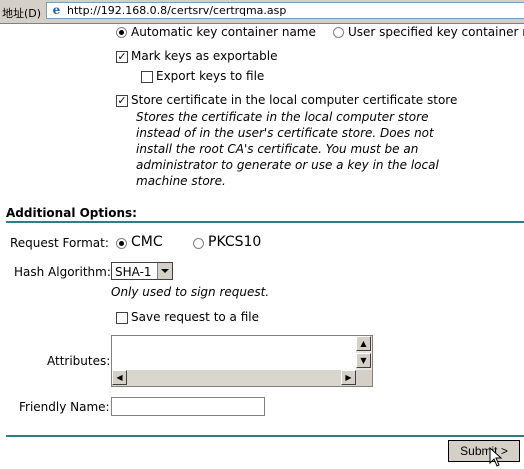 The width and height of the screenshot is (524, 469). I want to click on address-label: 地址(D), so click(22, 13).